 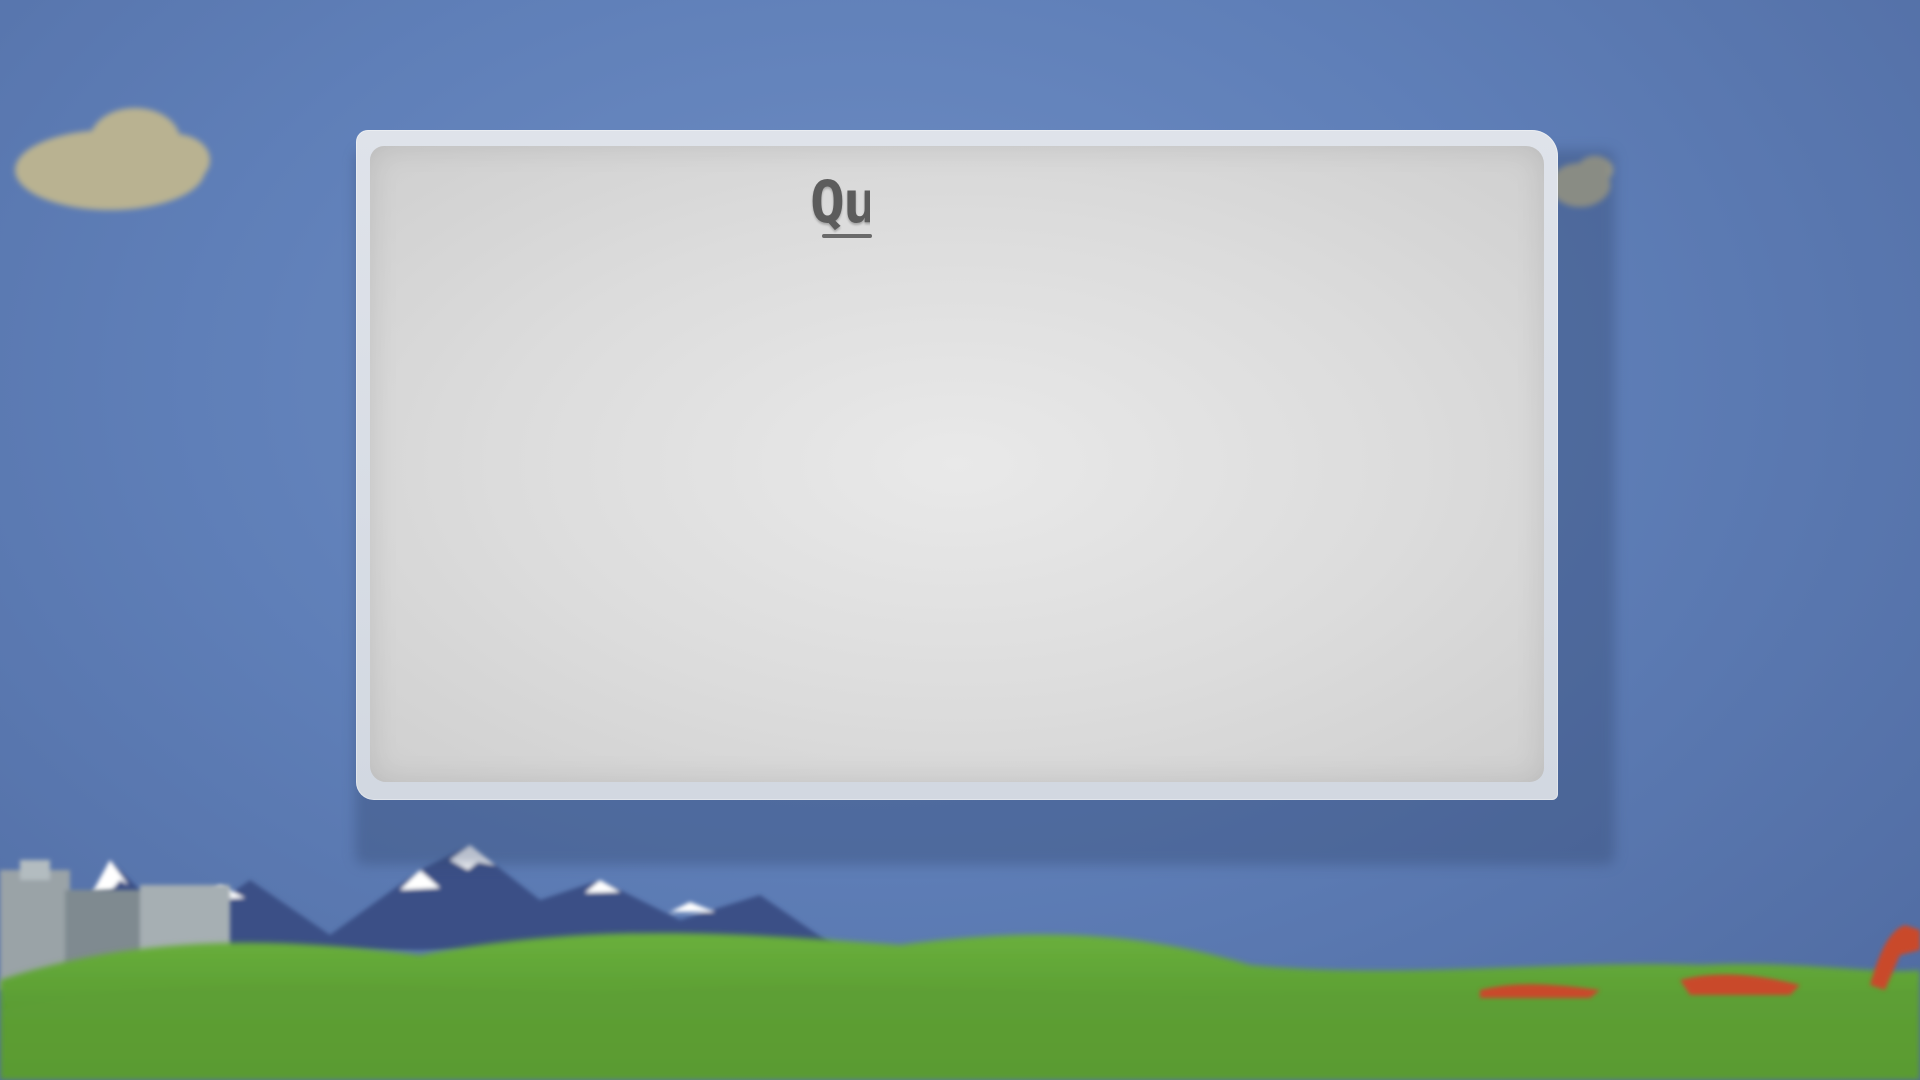 I want to click on cloud-left, so click(x=112, y=159).